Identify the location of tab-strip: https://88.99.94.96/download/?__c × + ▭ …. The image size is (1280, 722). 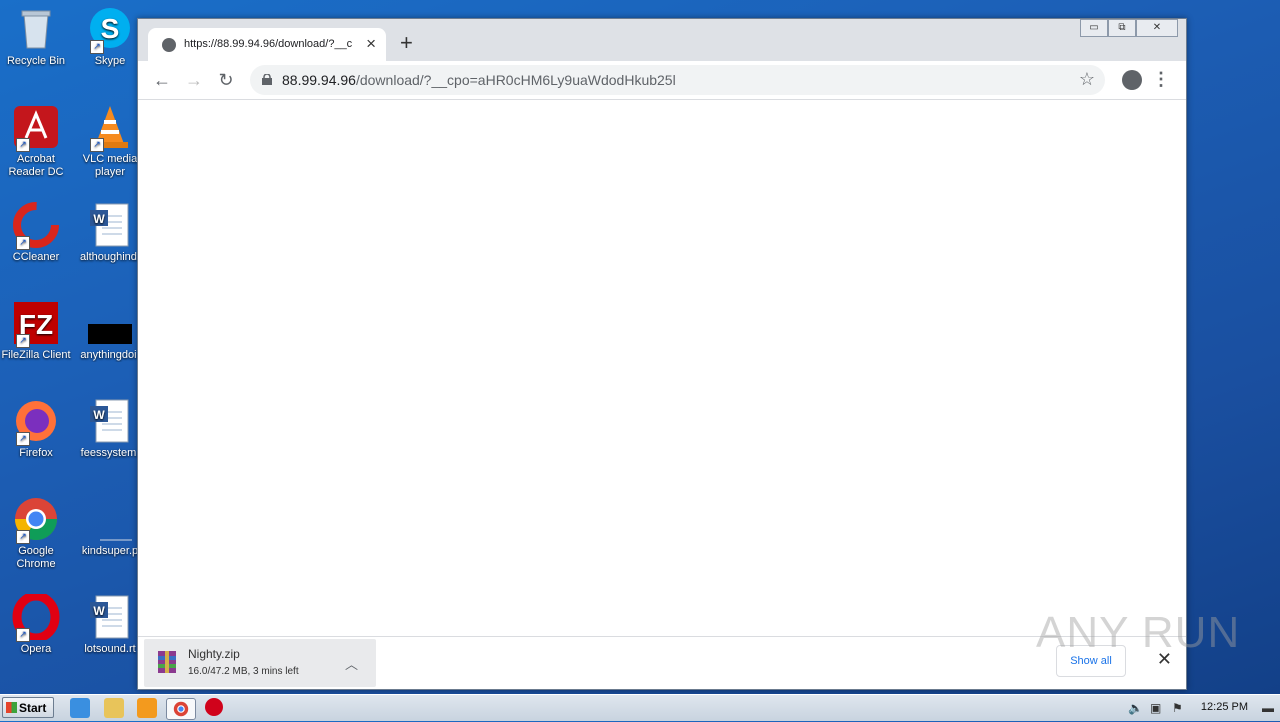
(662, 40).